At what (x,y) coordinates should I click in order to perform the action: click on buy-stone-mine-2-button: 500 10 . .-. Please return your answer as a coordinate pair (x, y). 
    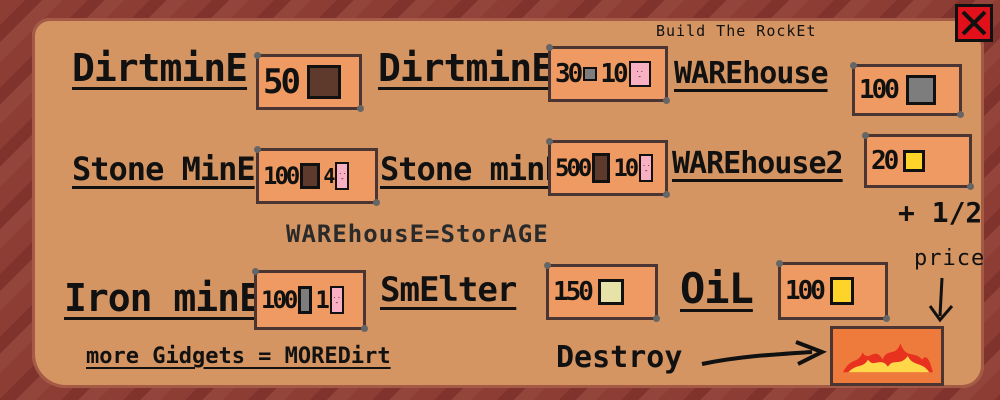
    Looking at the image, I should click on (608, 168).